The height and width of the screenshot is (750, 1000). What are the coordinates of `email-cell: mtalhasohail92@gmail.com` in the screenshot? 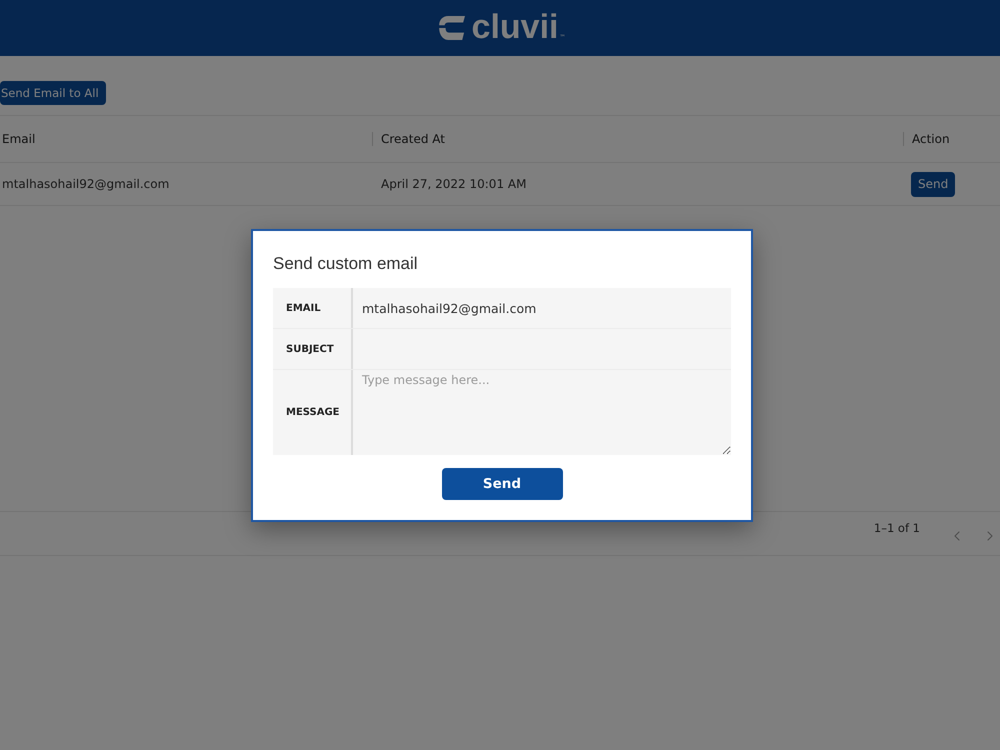 It's located at (86, 184).